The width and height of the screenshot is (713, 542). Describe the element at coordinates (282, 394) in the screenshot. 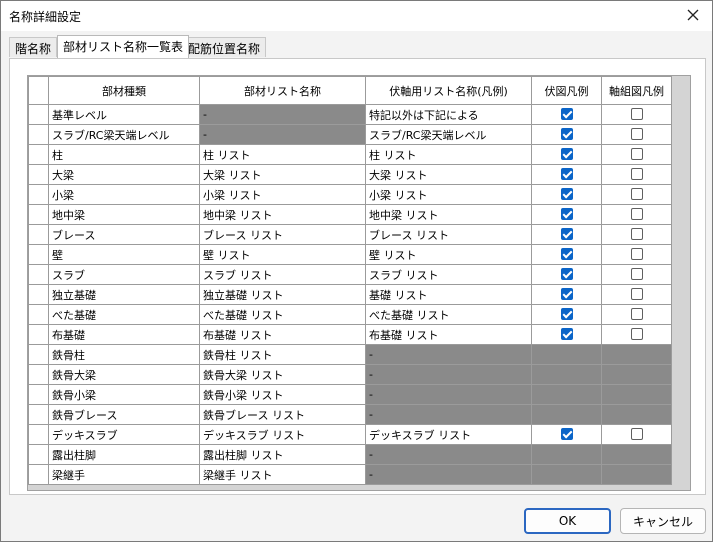

I see `list-name-cell: 鉄骨小梁 リスト` at that location.